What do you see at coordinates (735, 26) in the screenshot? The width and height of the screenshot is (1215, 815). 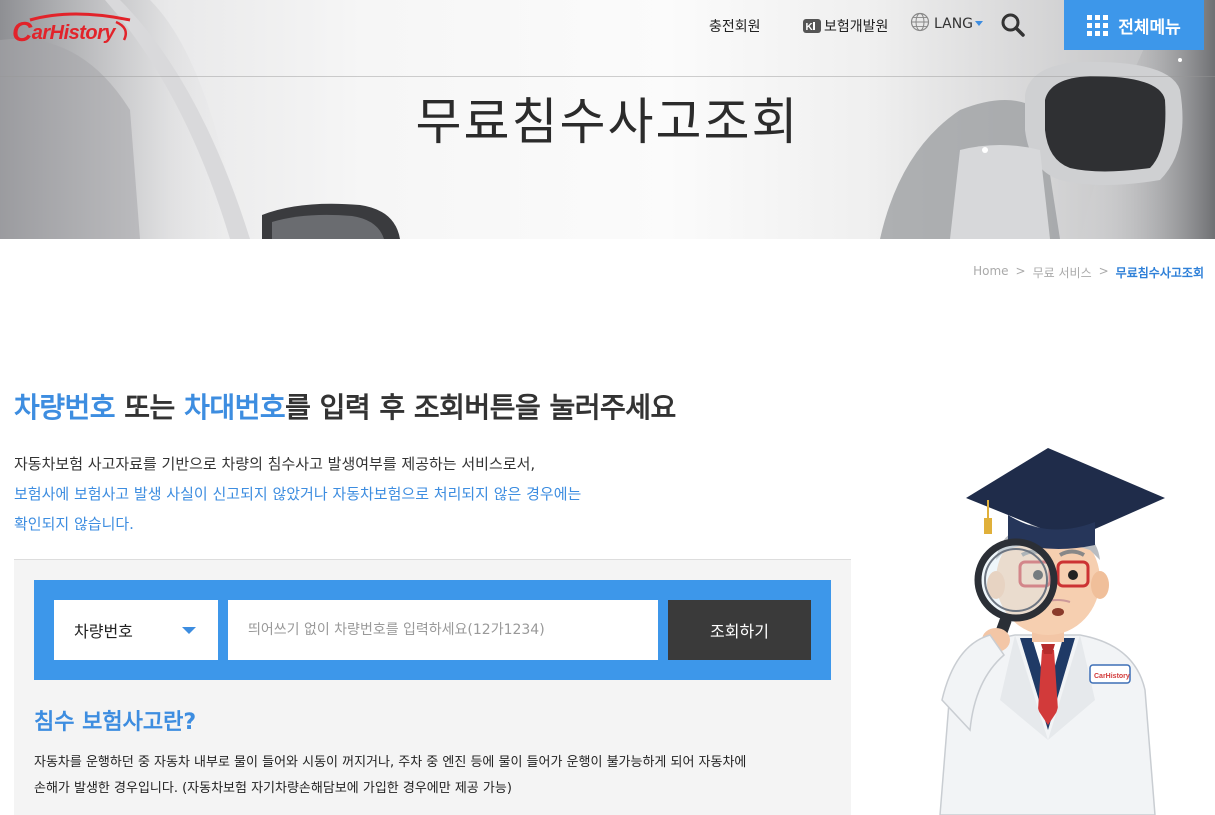 I see `nav-member-link: 충전회원` at bounding box center [735, 26].